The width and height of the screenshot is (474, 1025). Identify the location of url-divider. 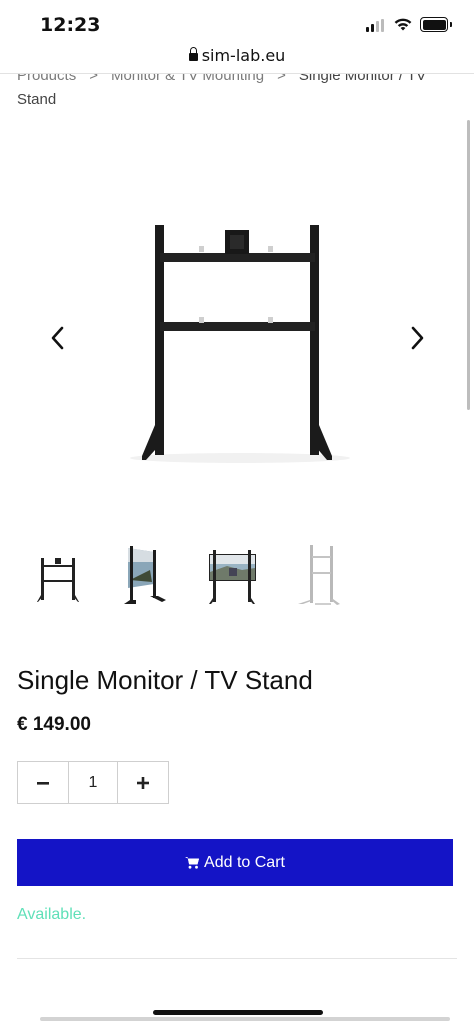
(237, 73).